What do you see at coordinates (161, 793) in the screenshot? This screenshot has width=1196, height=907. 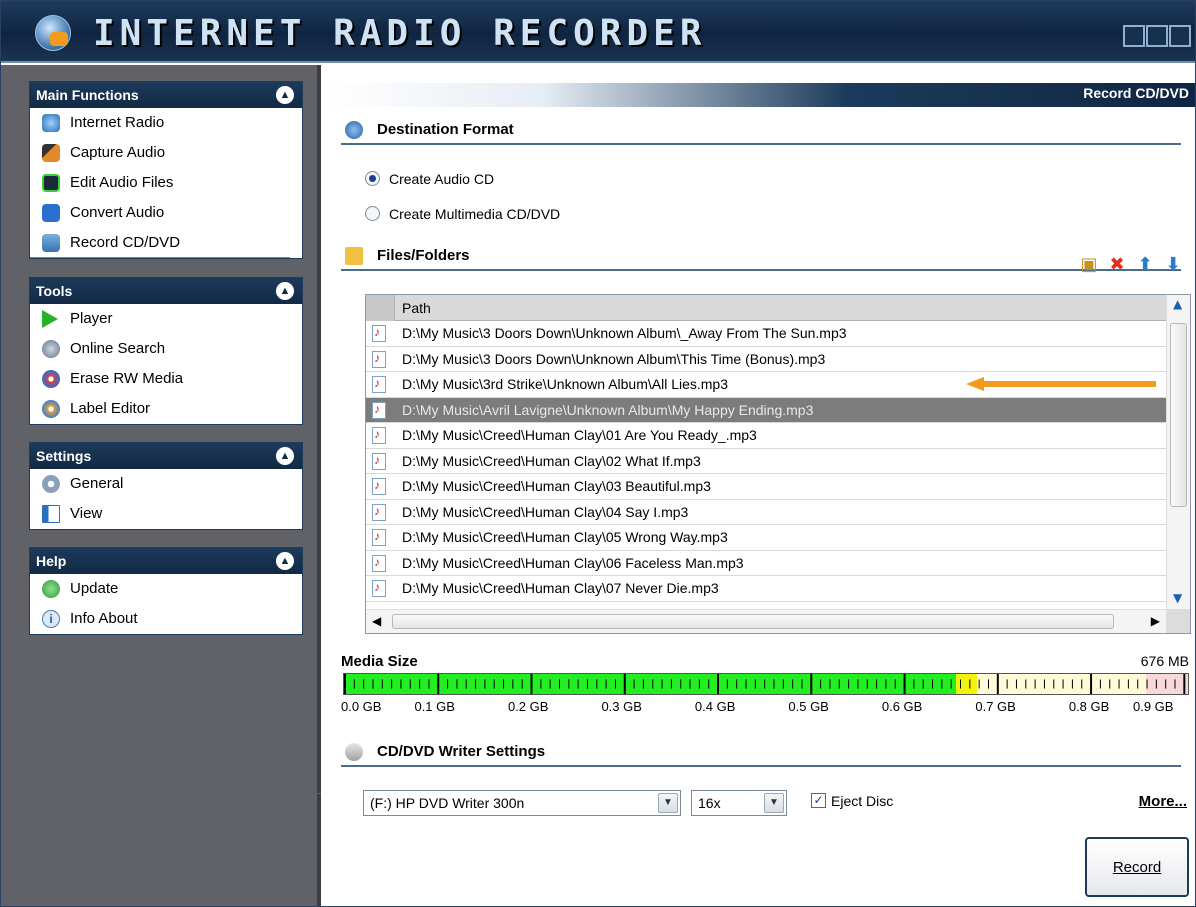 I see `sidebar-divider` at bounding box center [161, 793].